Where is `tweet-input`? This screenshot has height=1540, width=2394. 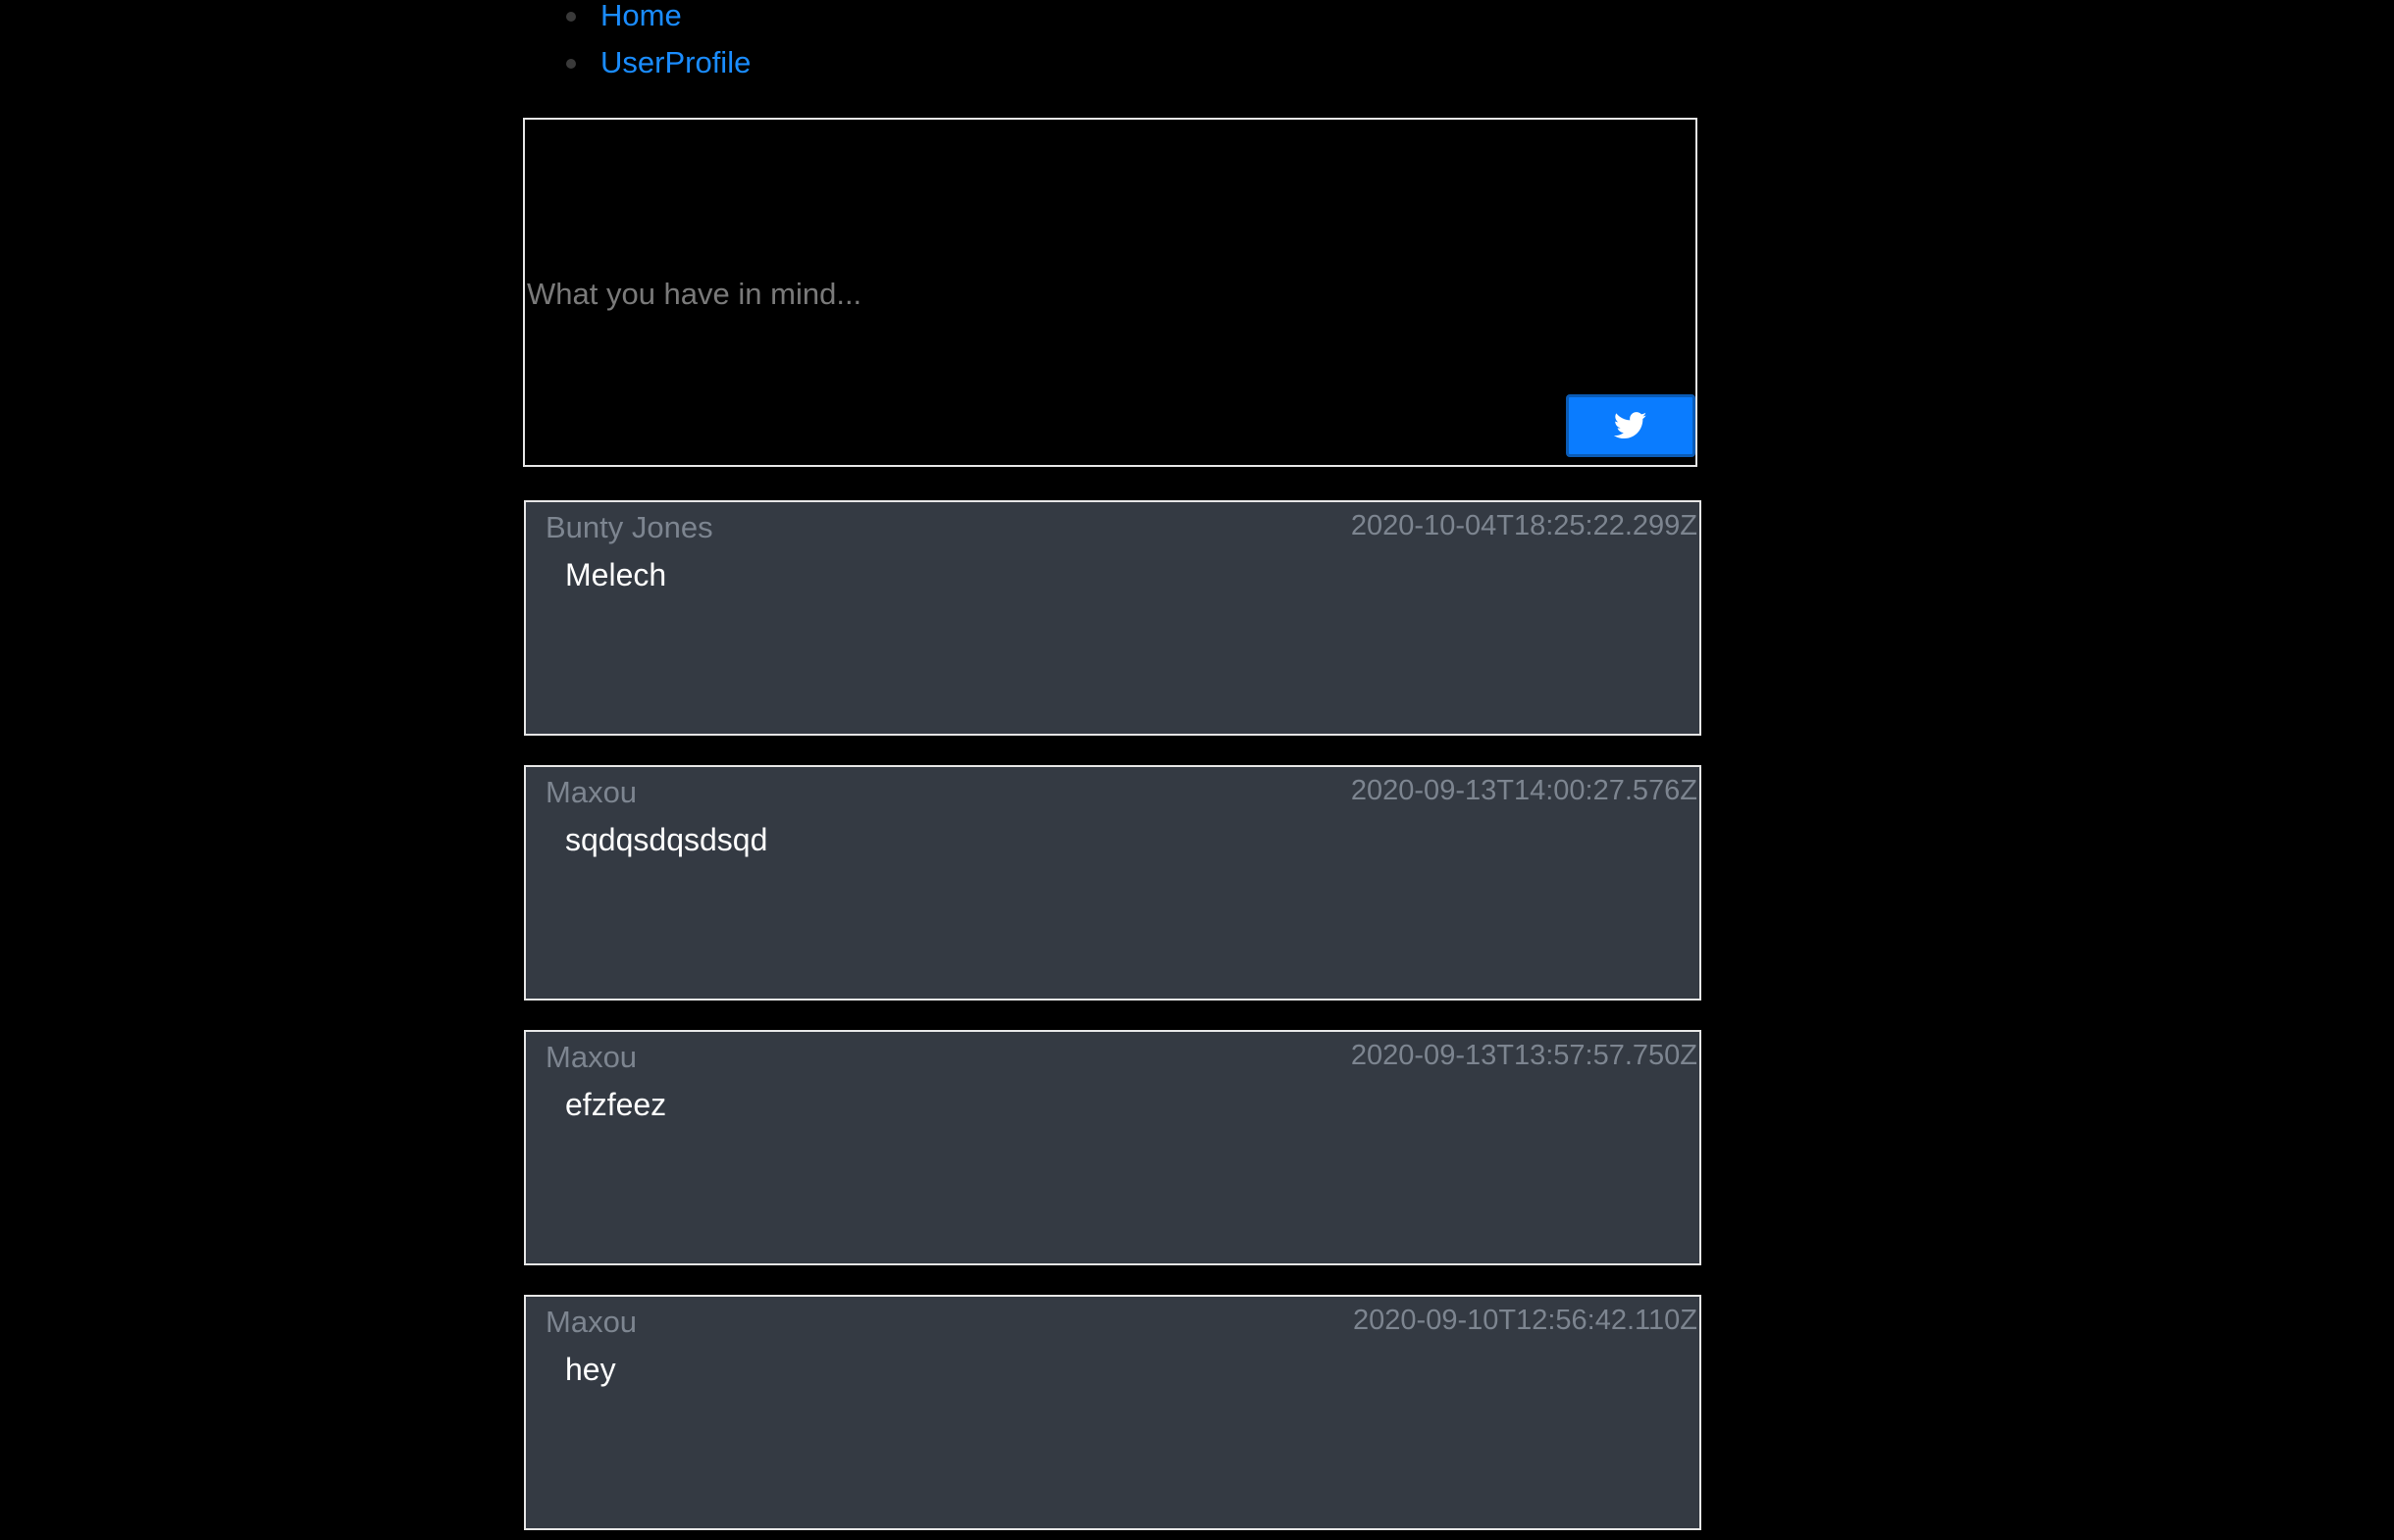
tweet-input is located at coordinates (1106, 294).